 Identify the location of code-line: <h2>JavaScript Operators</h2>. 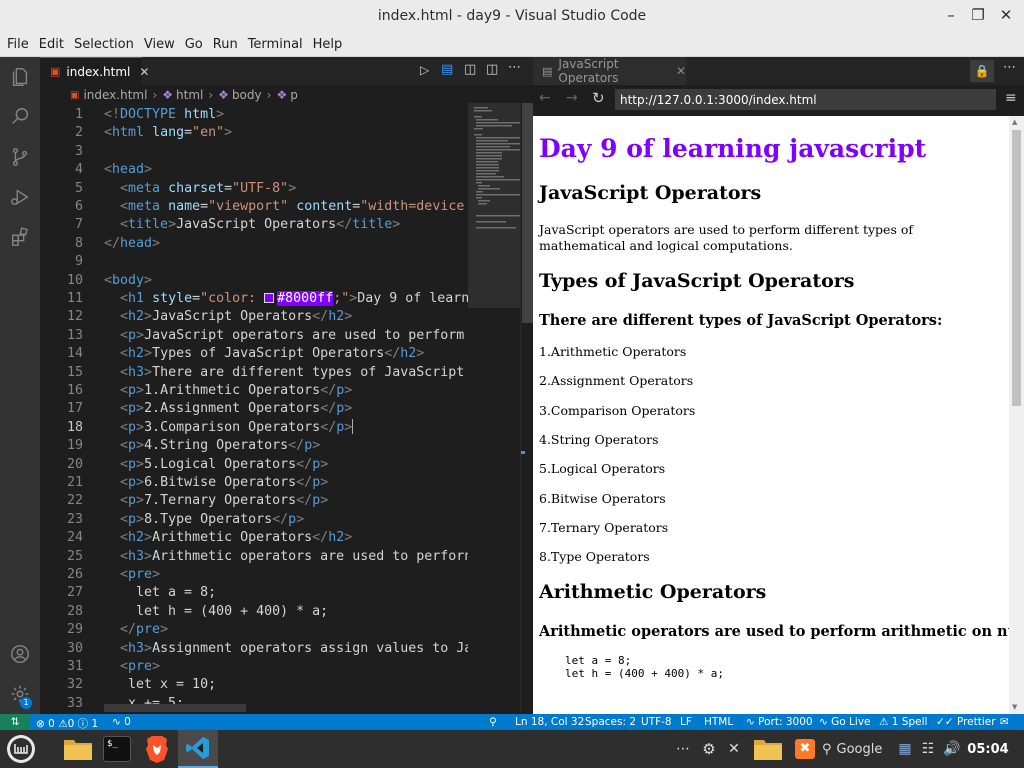
(228, 317).